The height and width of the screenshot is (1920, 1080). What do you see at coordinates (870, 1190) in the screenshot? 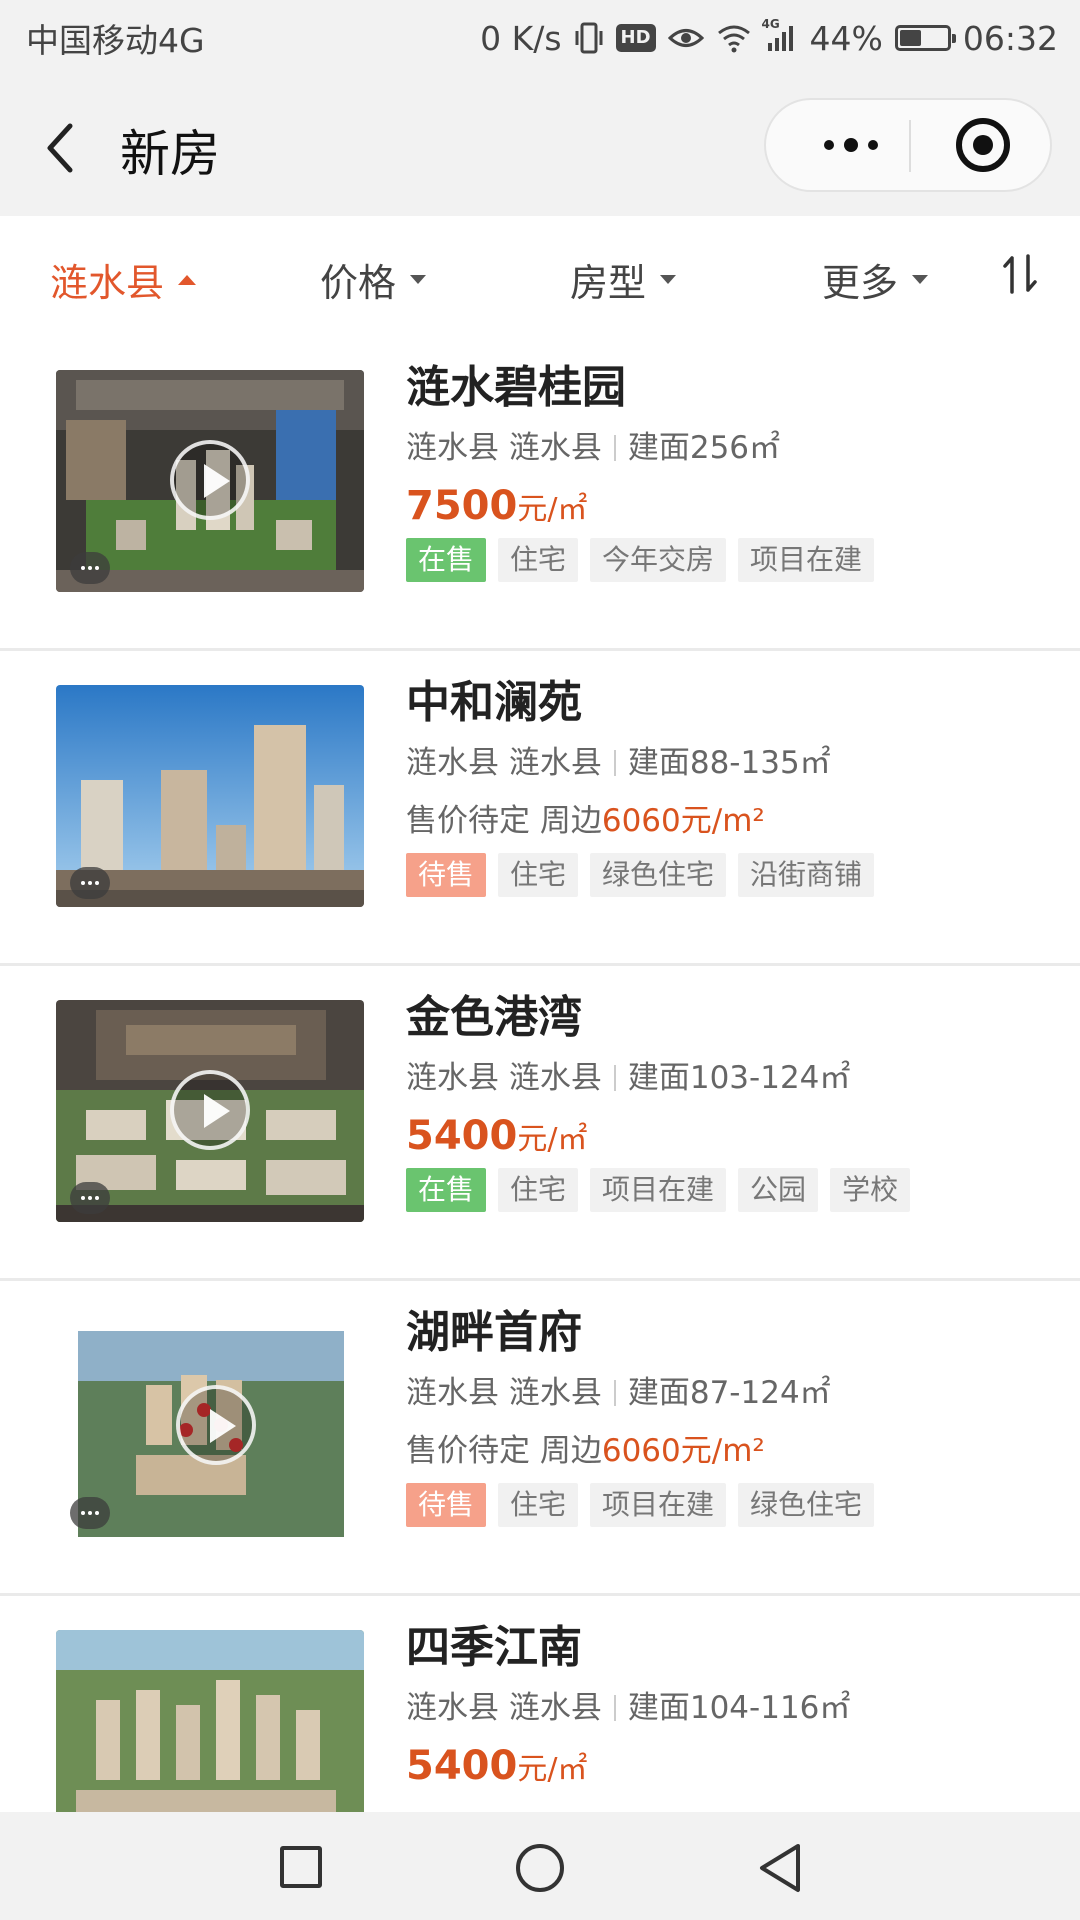
I see `feature-tag: 学校` at bounding box center [870, 1190].